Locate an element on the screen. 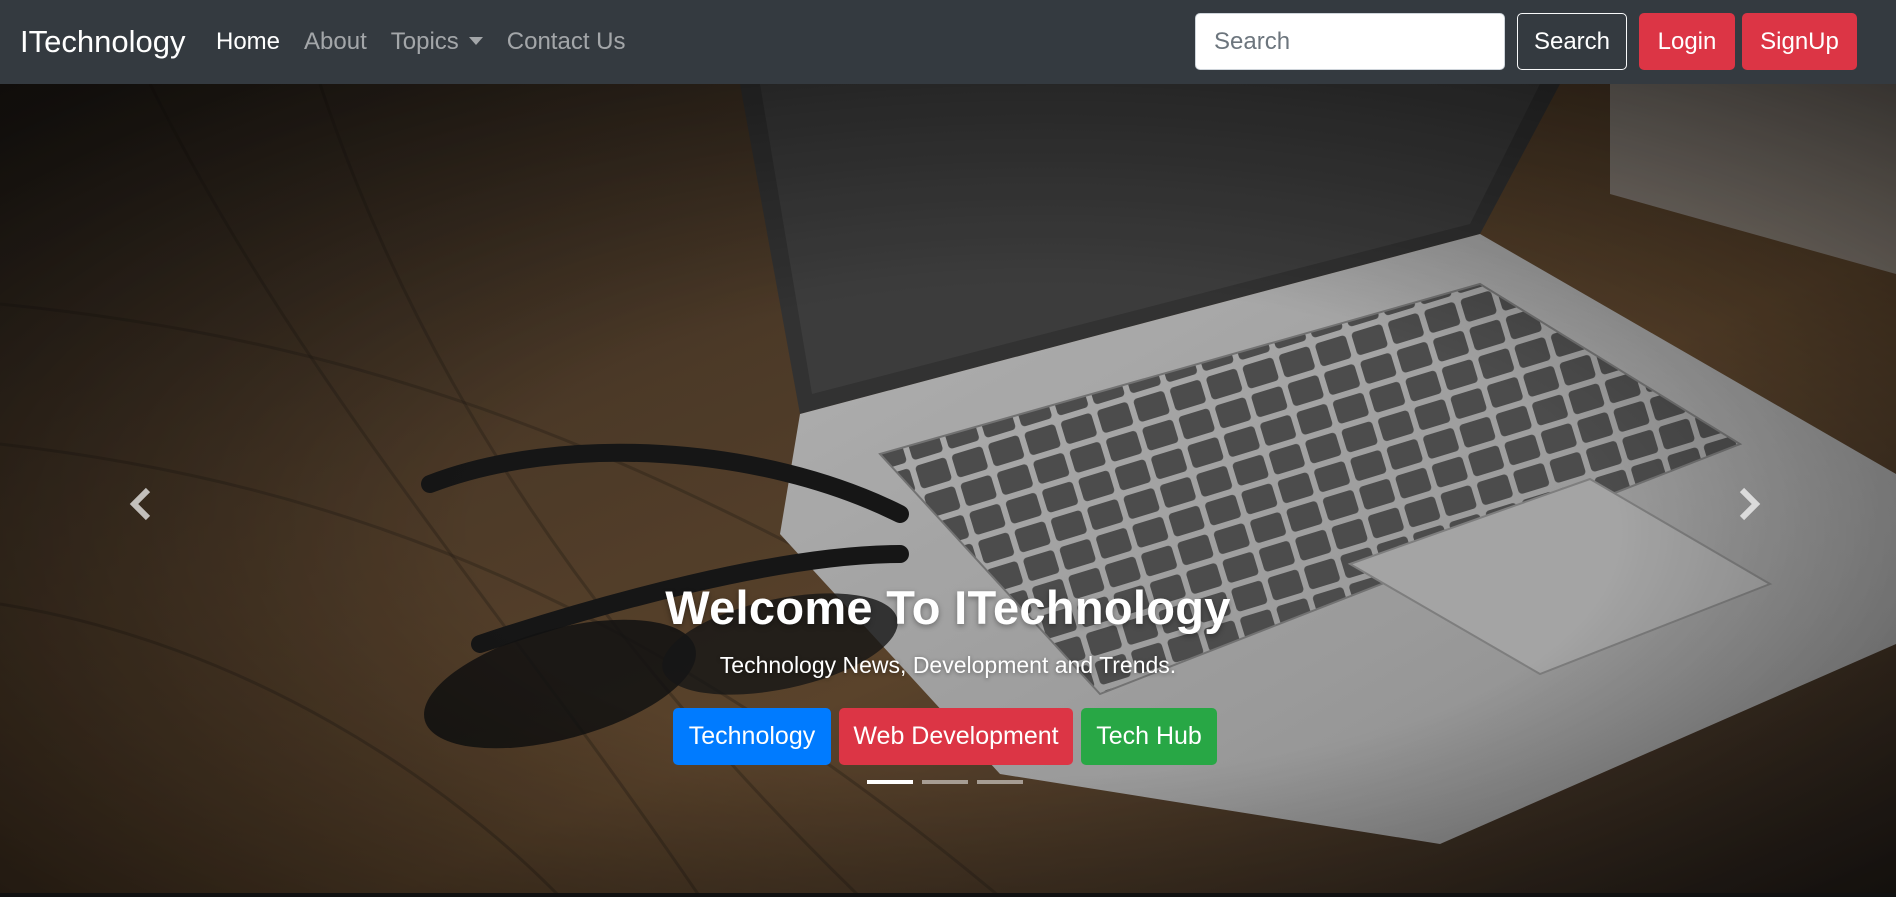 Image resolution: width=1896 pixels, height=897 pixels. nav-links: Home About Topics Contact Us is located at coordinates (433, 42).